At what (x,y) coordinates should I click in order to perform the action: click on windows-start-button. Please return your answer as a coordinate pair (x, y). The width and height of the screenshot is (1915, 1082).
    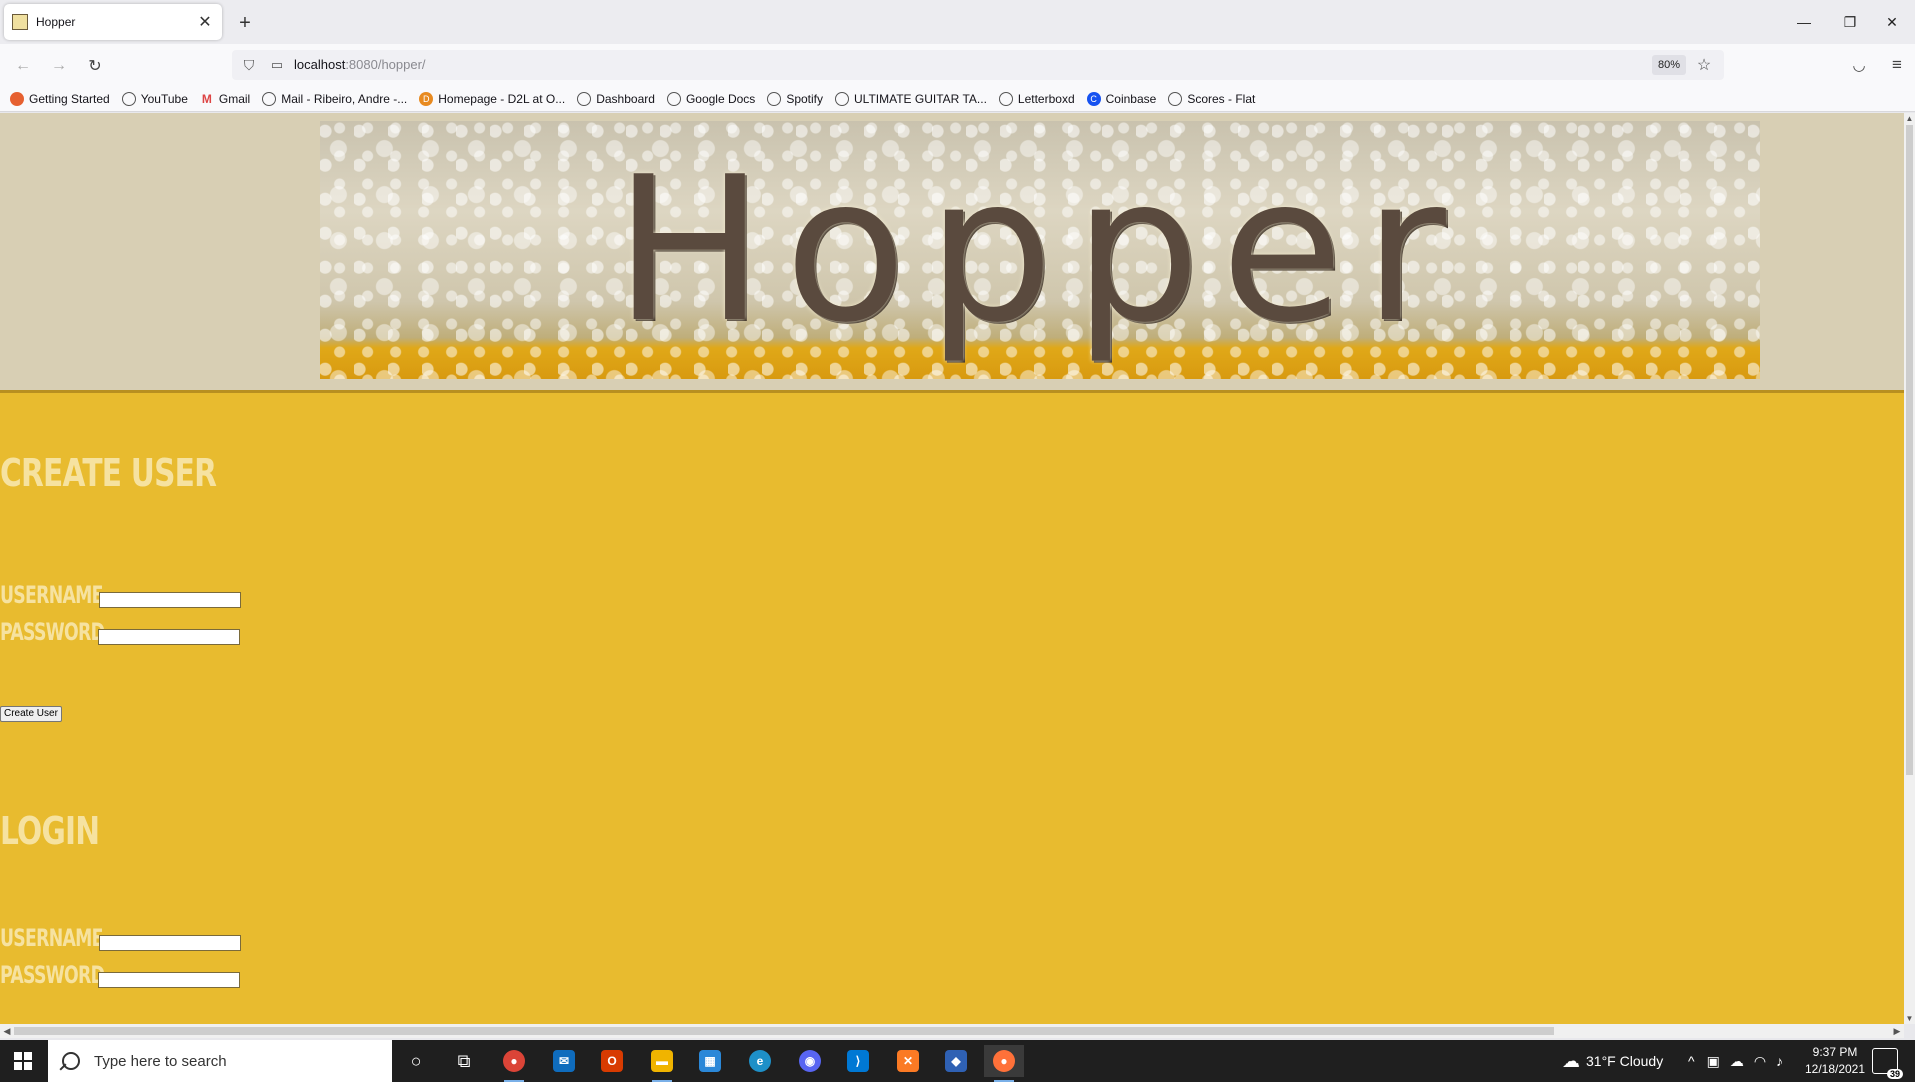
    Looking at the image, I should click on (23, 1061).